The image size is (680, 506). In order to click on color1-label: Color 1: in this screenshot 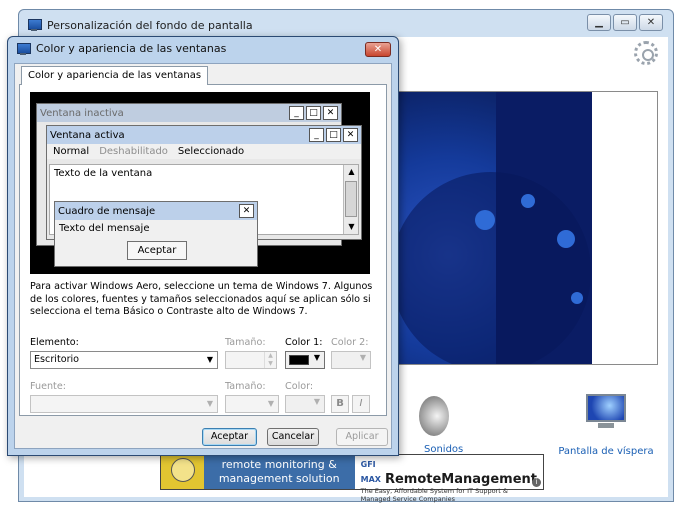, I will do `click(304, 342)`.